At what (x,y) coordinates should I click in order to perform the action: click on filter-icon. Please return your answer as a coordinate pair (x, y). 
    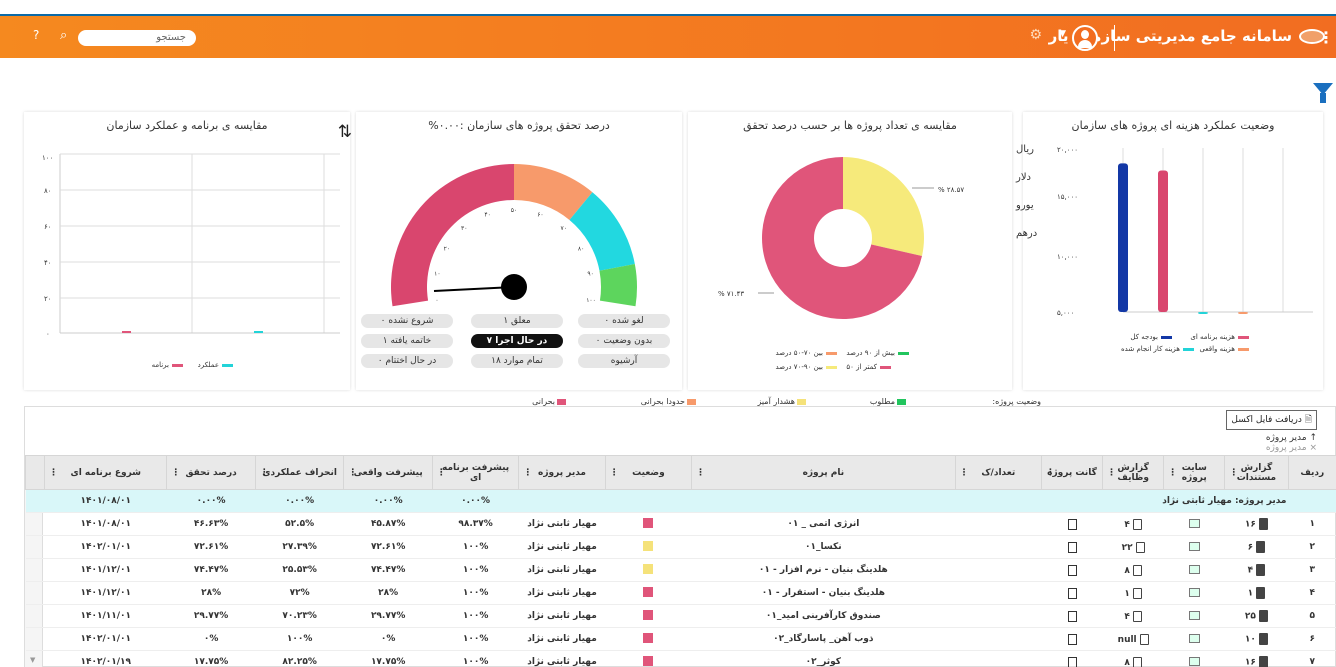
    Looking at the image, I should click on (1323, 93).